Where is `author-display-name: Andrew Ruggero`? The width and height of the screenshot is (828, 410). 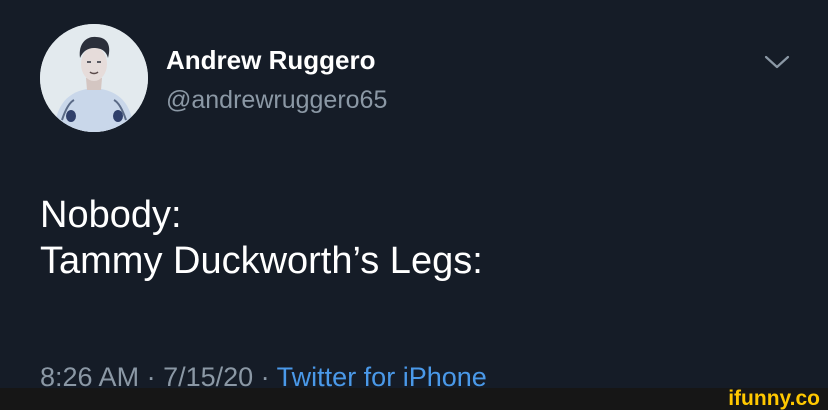 author-display-name: Andrew Ruggero is located at coordinates (270, 60).